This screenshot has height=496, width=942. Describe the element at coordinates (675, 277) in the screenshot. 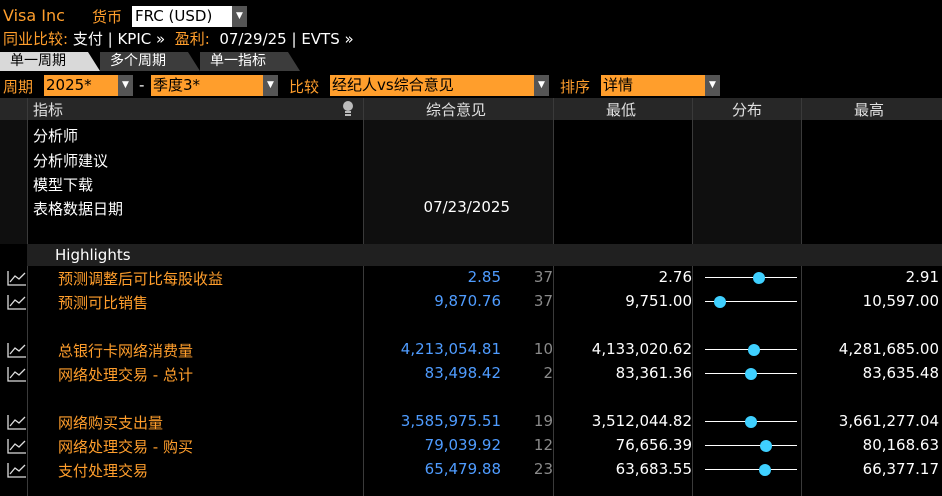

I see `low-value: 2.76` at that location.